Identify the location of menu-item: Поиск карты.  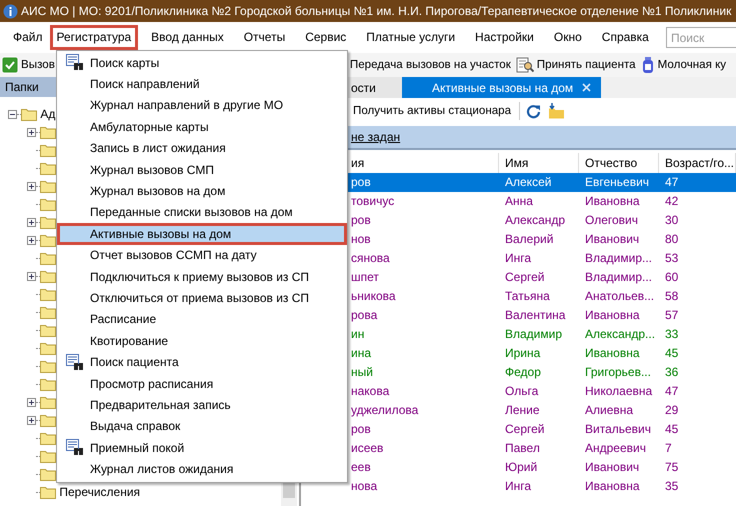
(202, 63).